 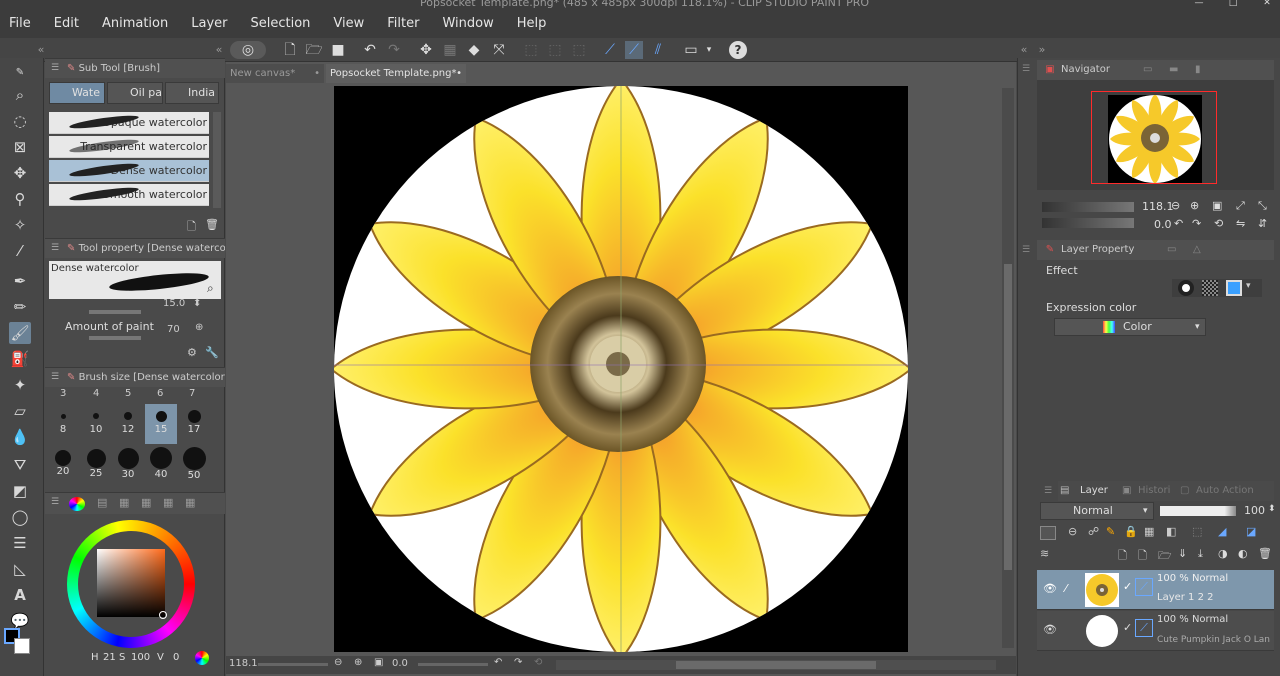 I want to click on draft-layer-icon: ✎, so click(x=1110, y=531).